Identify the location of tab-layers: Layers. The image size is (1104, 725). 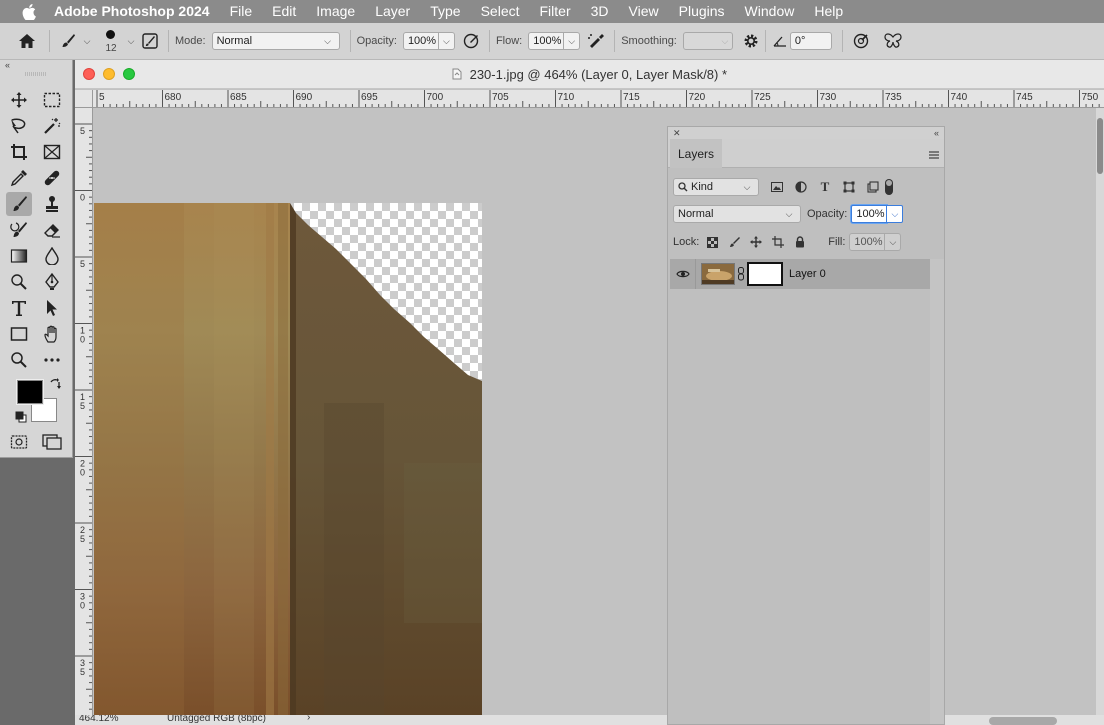
(696, 153).